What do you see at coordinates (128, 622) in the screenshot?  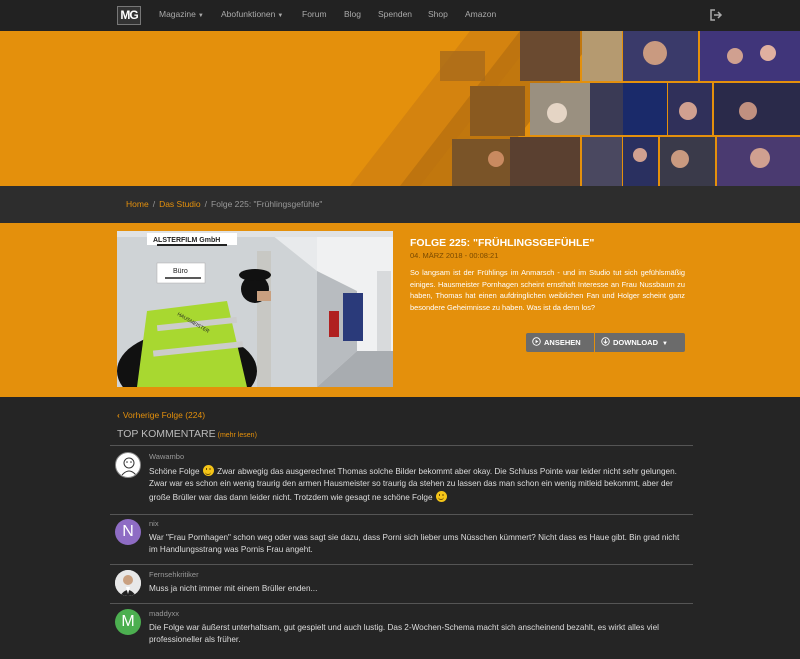 I see `avatar: M` at bounding box center [128, 622].